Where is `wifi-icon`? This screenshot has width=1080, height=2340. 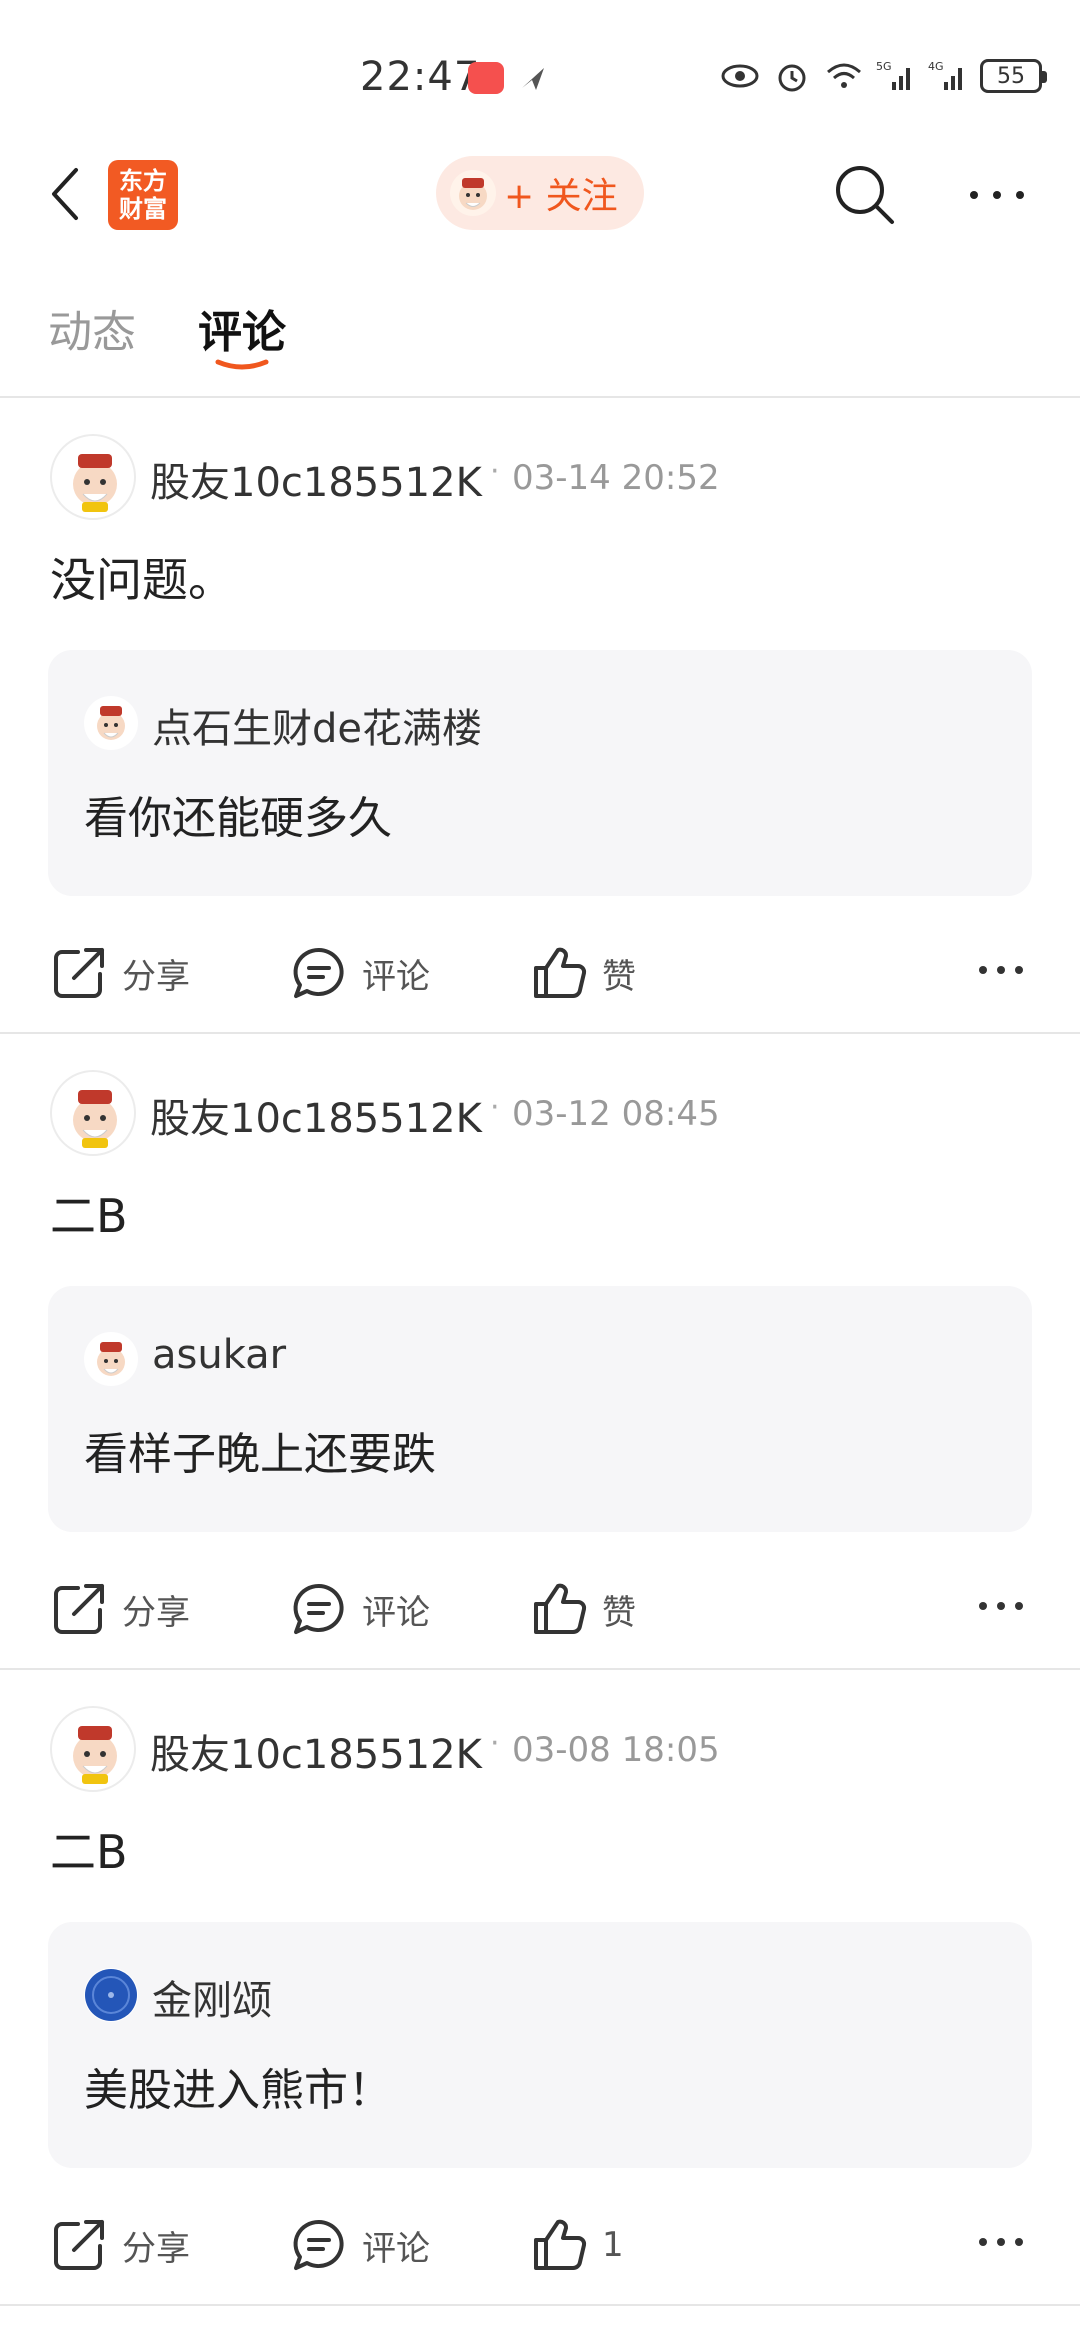 wifi-icon is located at coordinates (844, 75).